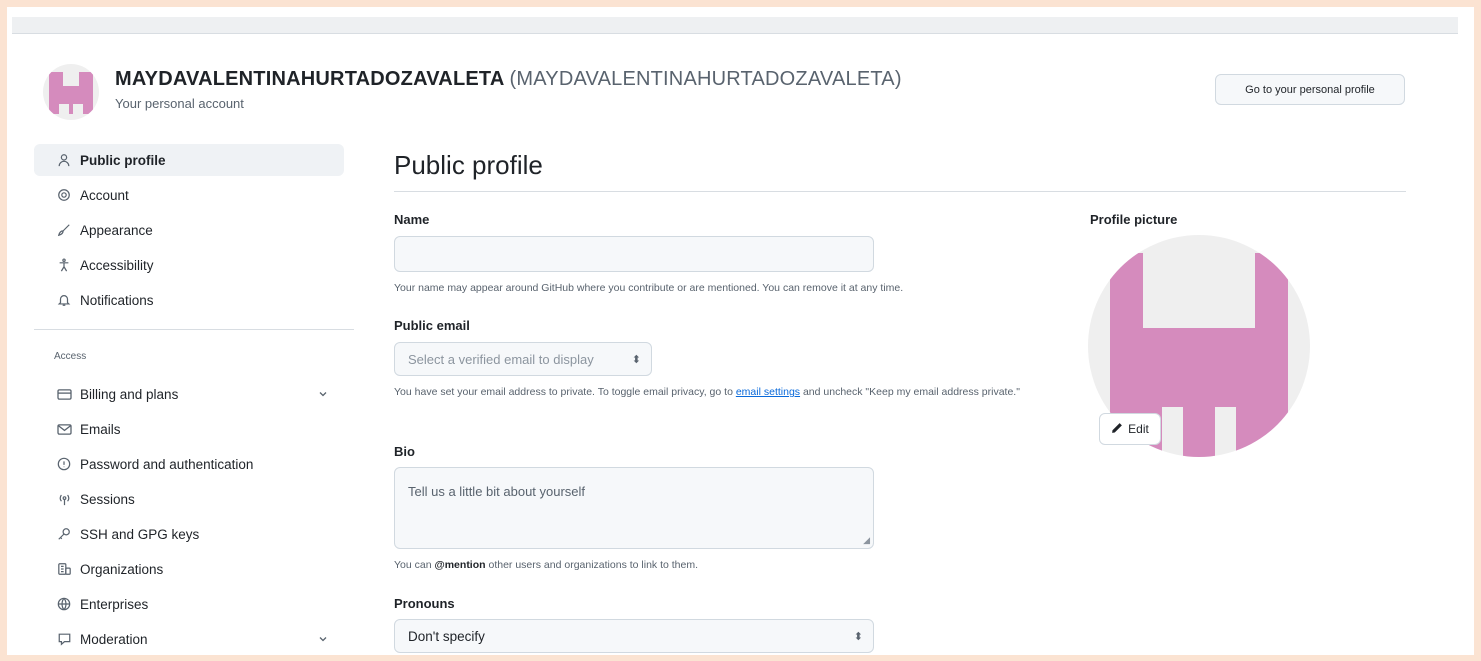  Describe the element at coordinates (634, 254) in the screenshot. I see `name-field` at that location.